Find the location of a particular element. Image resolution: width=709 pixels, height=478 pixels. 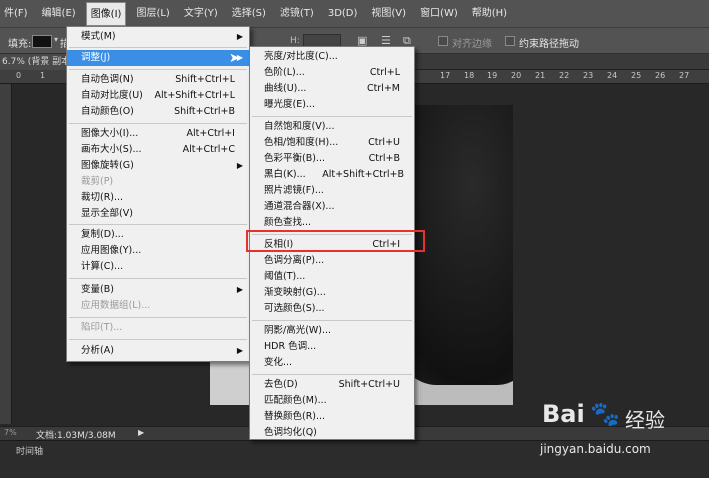

menu-item-auto-color: 自动颜色(O) Shift+Ctrl+B is located at coordinates (158, 112).